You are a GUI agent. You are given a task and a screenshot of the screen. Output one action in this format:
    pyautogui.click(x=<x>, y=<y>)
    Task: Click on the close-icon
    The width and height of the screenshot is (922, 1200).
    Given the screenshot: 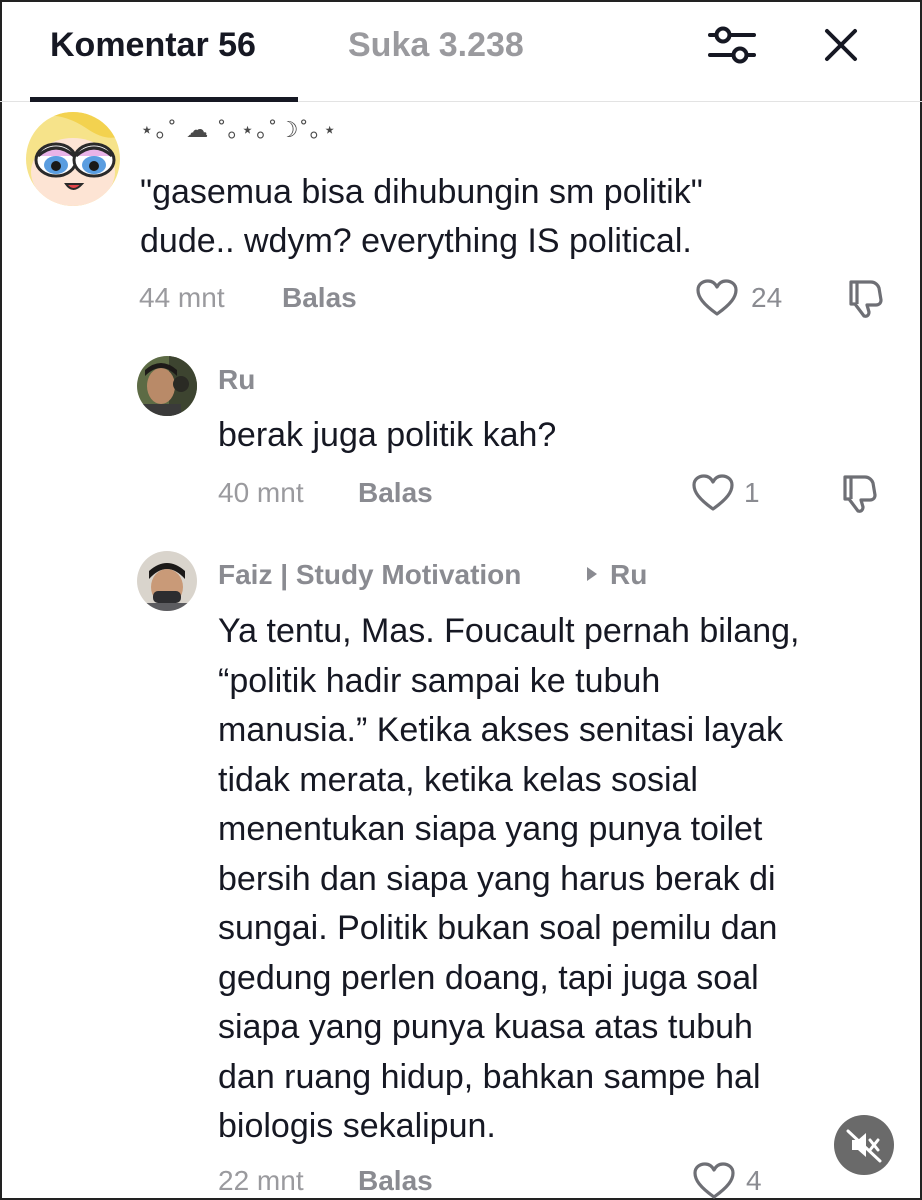 What is the action you would take?
    pyautogui.click(x=841, y=45)
    